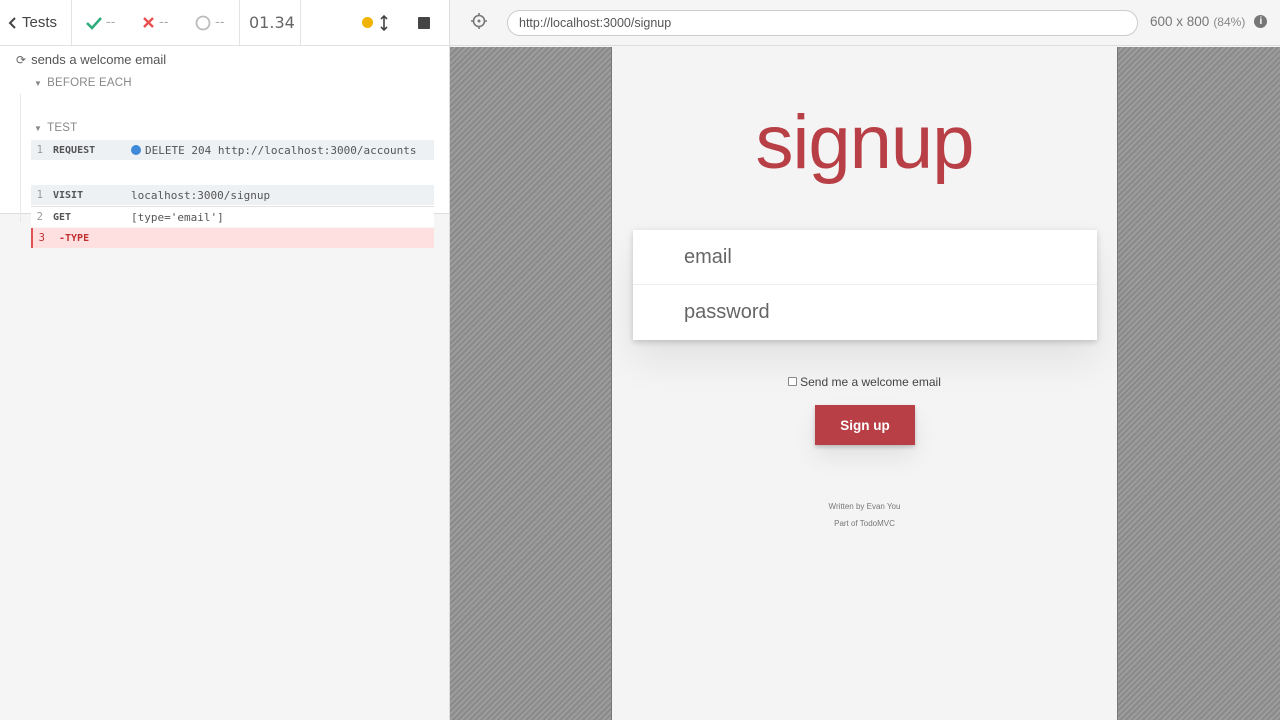  I want to click on signup-button: Sign up, so click(865, 425).